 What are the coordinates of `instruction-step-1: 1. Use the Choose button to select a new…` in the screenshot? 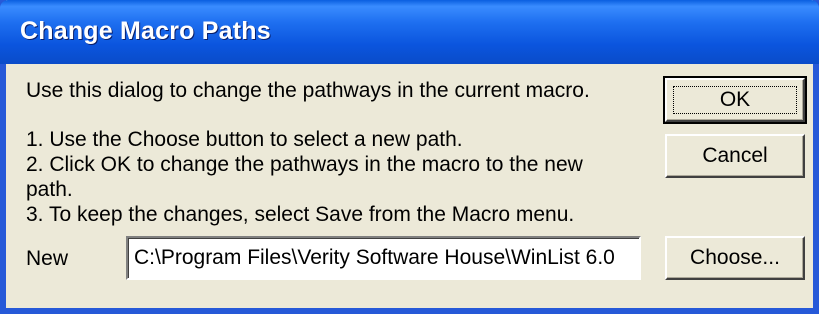 It's located at (244, 139).